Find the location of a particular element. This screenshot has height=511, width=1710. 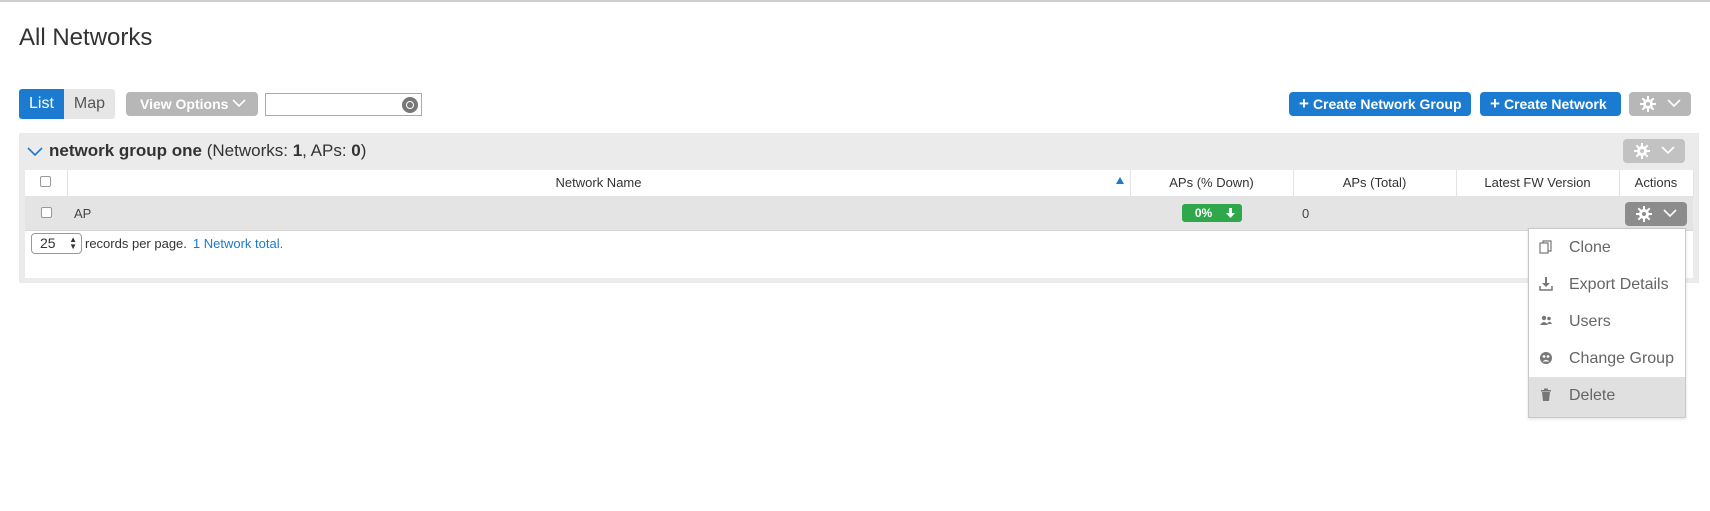

group-meta-mid: , APs: is located at coordinates (327, 150).